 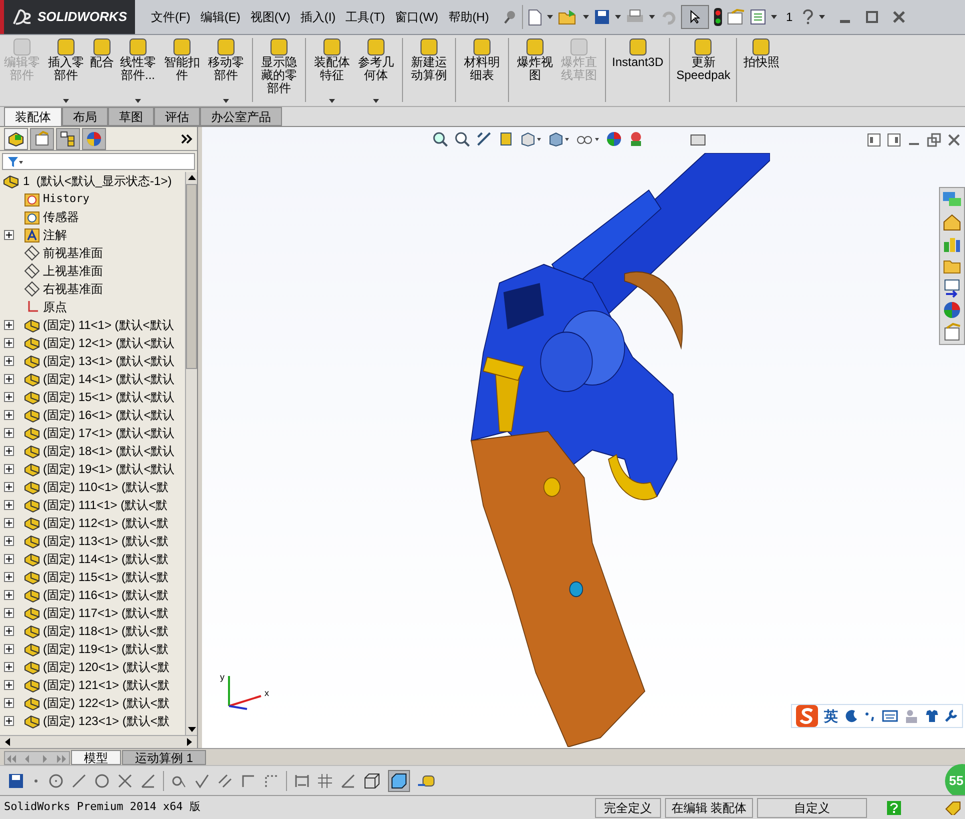 I want to click on menu-item: 编辑(E), so click(x=220, y=17).